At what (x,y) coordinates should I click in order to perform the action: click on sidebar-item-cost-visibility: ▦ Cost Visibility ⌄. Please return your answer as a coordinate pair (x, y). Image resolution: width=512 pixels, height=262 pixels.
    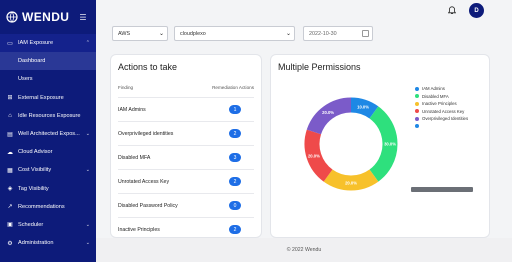
    Looking at the image, I should click on (48, 170).